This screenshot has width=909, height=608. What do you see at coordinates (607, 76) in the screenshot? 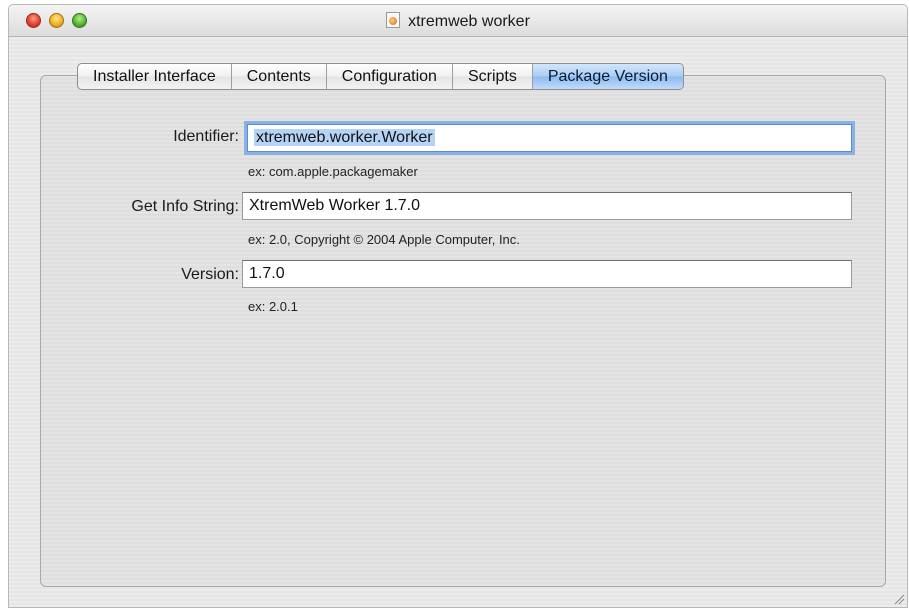
I see `tab-package-version: Package Version` at bounding box center [607, 76].